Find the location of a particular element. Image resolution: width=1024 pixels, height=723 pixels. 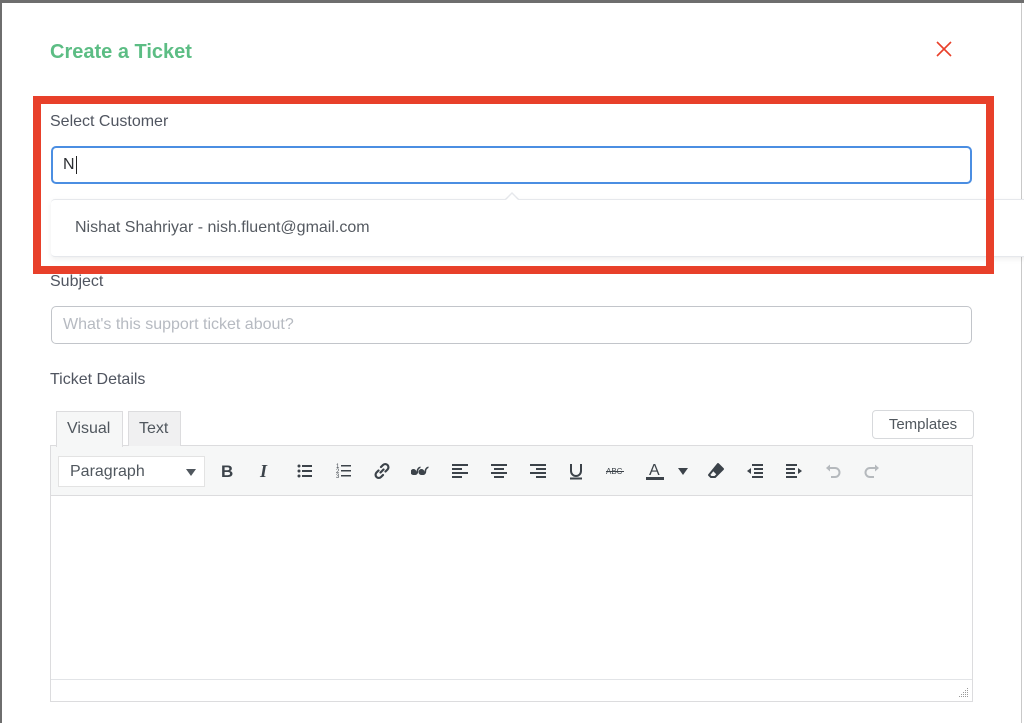

eraser-icon is located at coordinates (716, 470).